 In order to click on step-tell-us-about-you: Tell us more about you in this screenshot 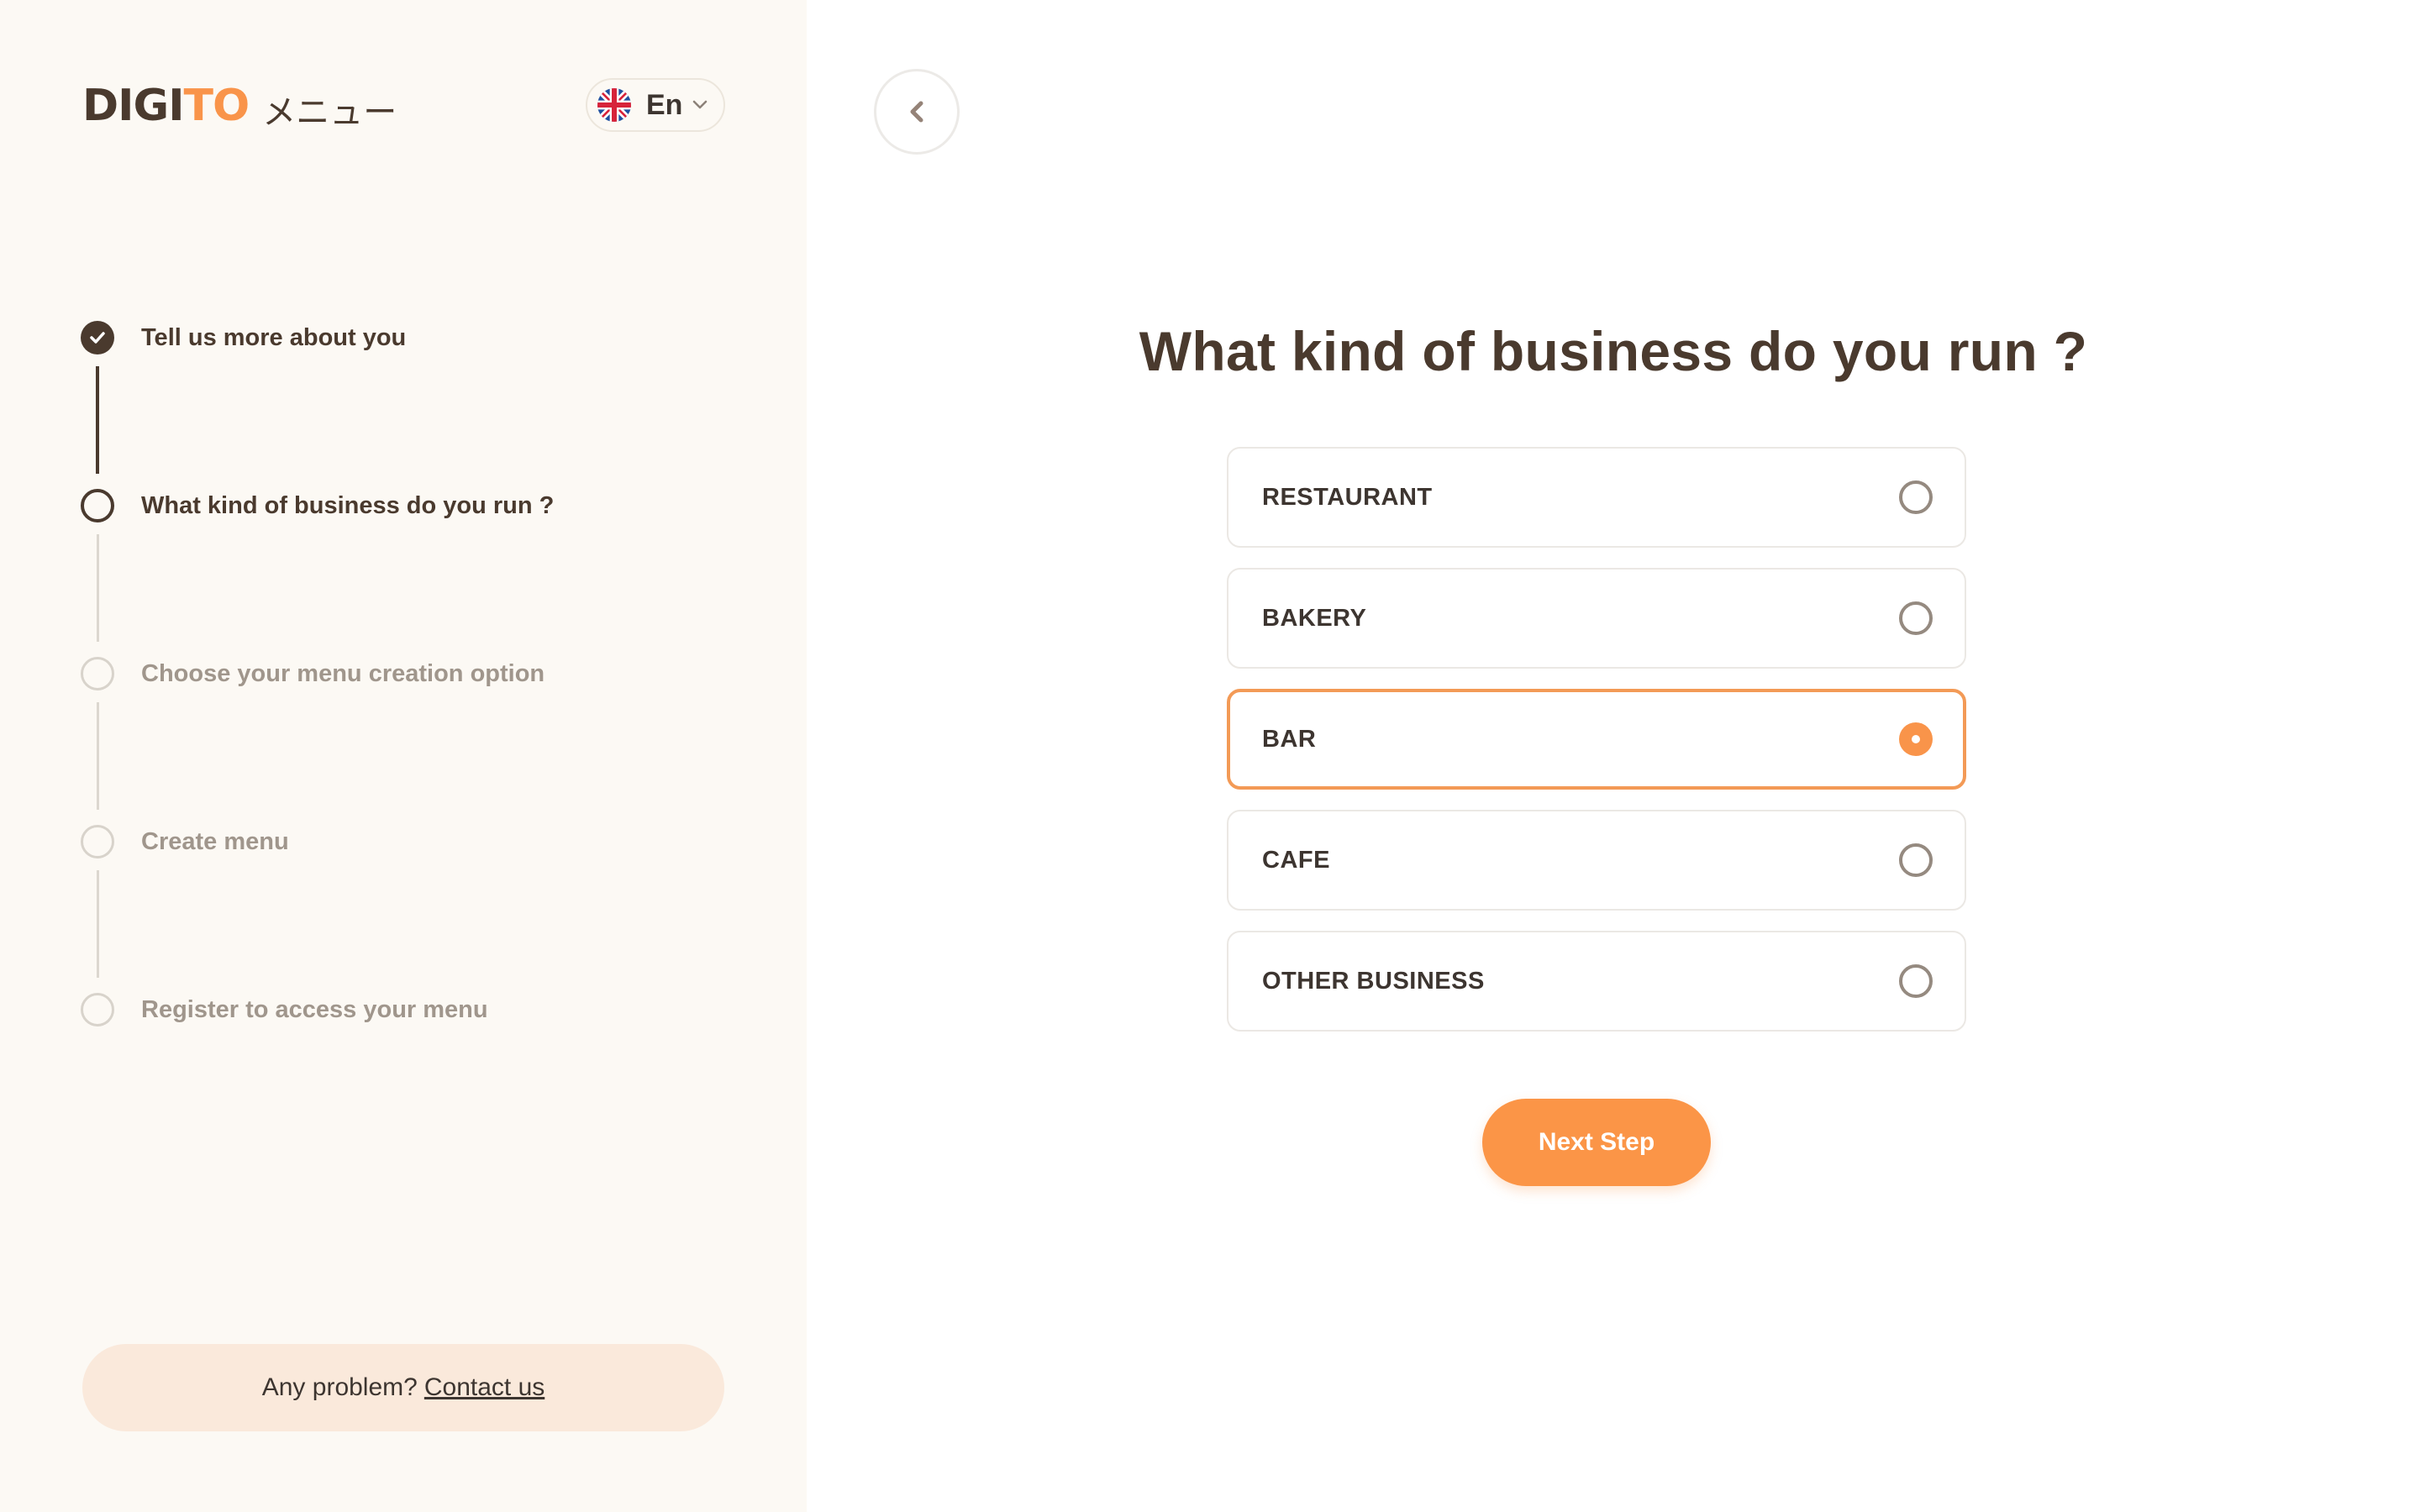, I will do `click(400, 337)`.